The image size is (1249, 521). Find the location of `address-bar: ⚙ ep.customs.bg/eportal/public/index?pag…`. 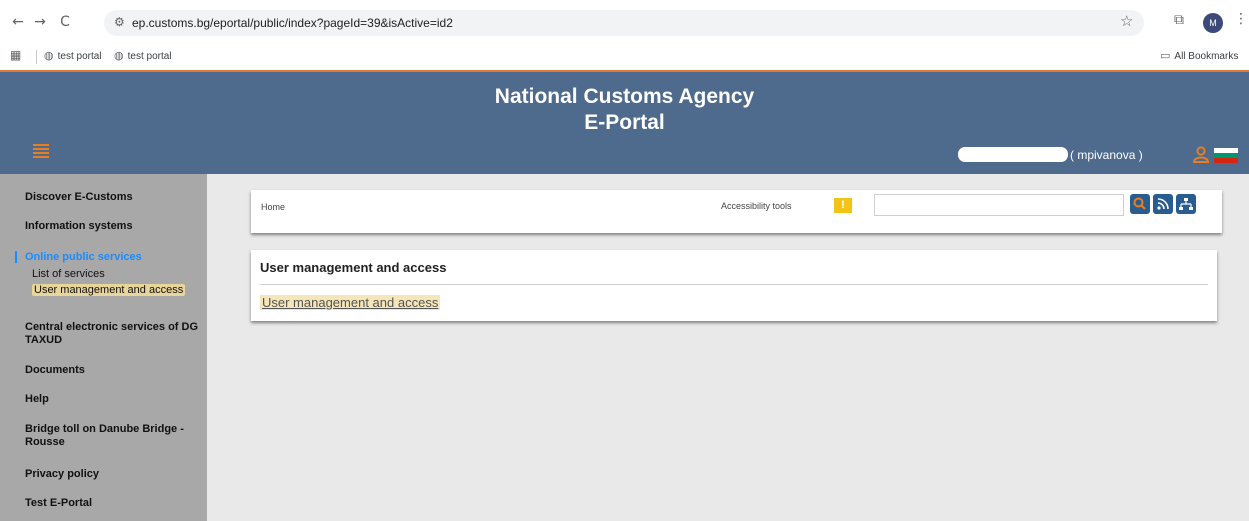

address-bar: ⚙ ep.customs.bg/eportal/public/index?pag… is located at coordinates (624, 23).